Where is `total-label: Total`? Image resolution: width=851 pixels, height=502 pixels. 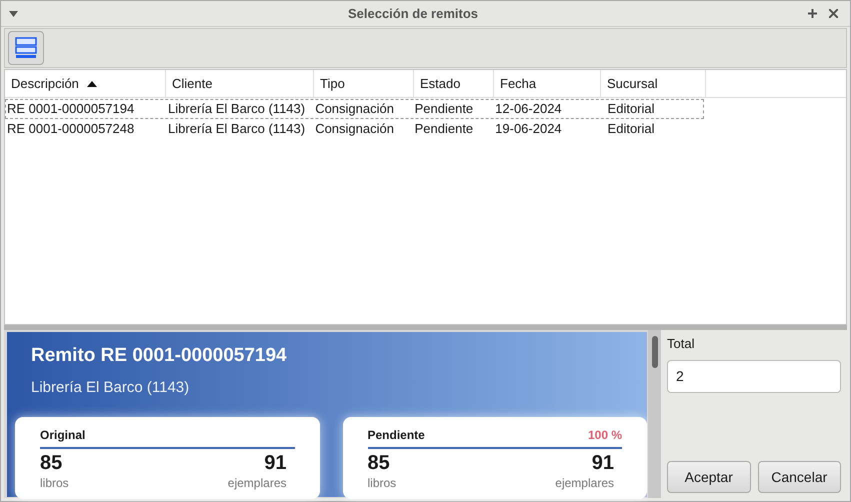
total-label: Total is located at coordinates (681, 344).